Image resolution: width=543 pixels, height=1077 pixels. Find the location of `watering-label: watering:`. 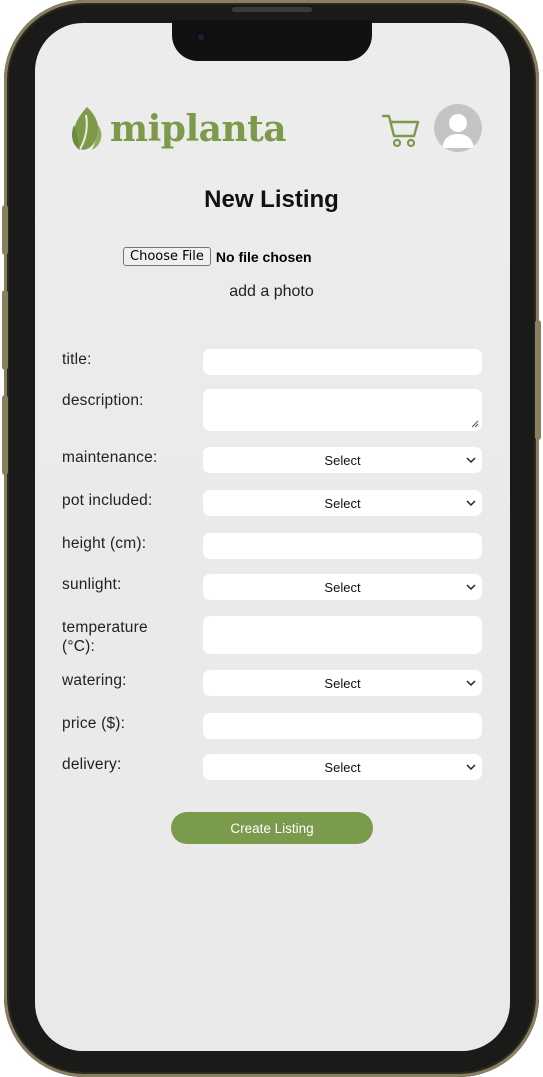

watering-label: watering: is located at coordinates (94, 680).